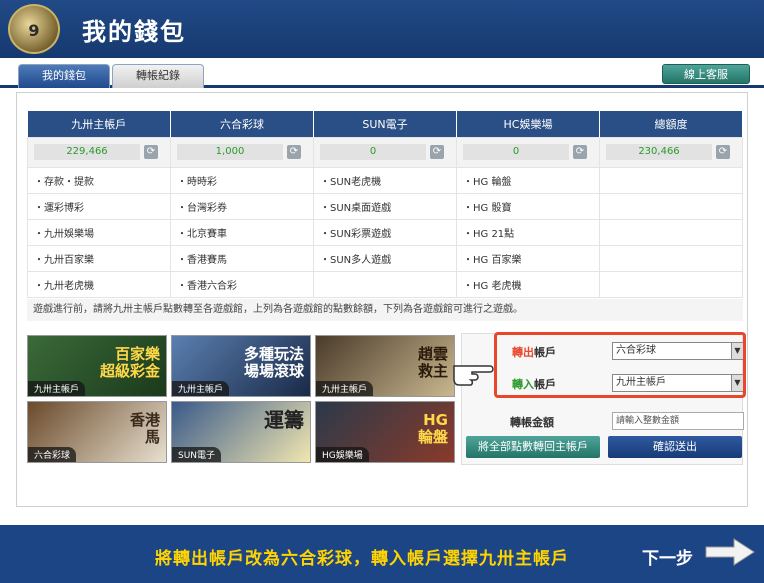 This screenshot has width=764, height=583. Describe the element at coordinates (230, 152) in the screenshot. I see `balance-value: 1,000` at that location.